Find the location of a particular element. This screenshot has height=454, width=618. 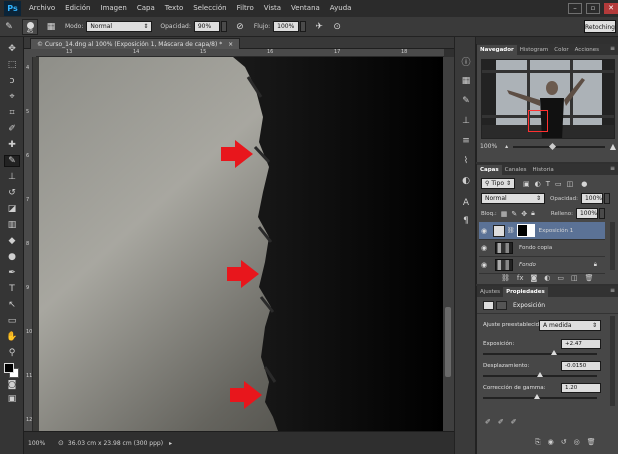

exposure-adjustment-icon is located at coordinates (488, 305).